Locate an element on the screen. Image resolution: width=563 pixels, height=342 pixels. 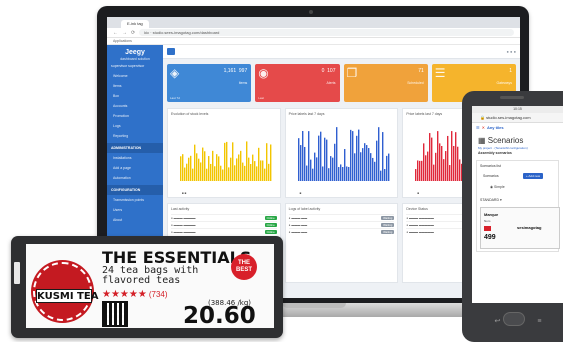
yellow-bar-chart is located at coordinates (227, 152).